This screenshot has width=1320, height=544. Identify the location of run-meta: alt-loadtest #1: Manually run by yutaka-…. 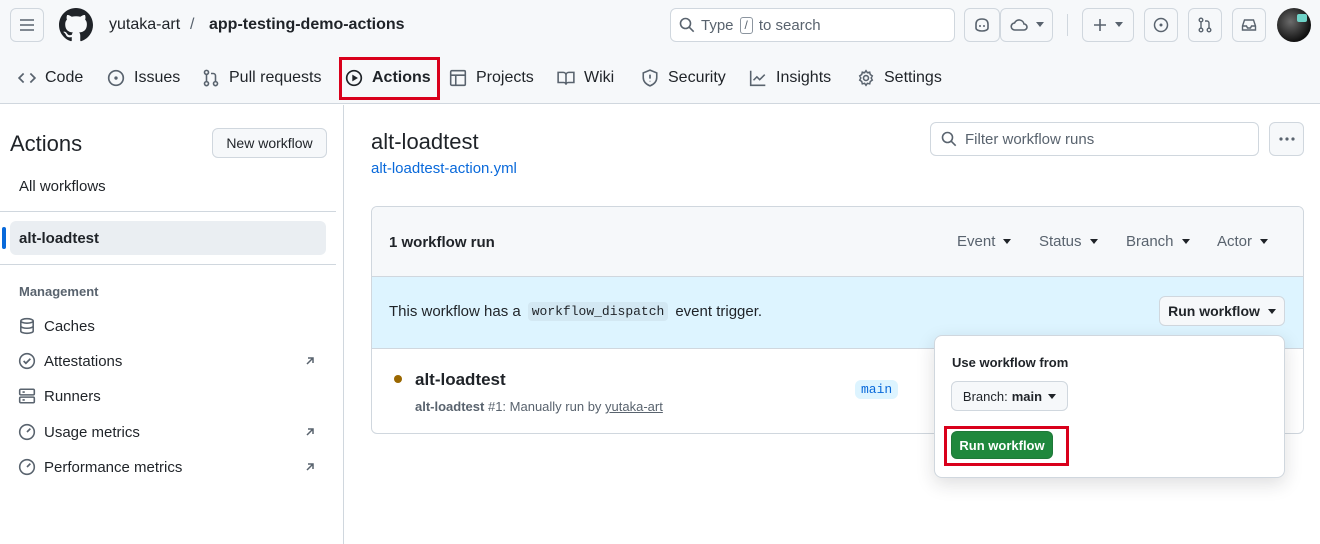
(539, 406).